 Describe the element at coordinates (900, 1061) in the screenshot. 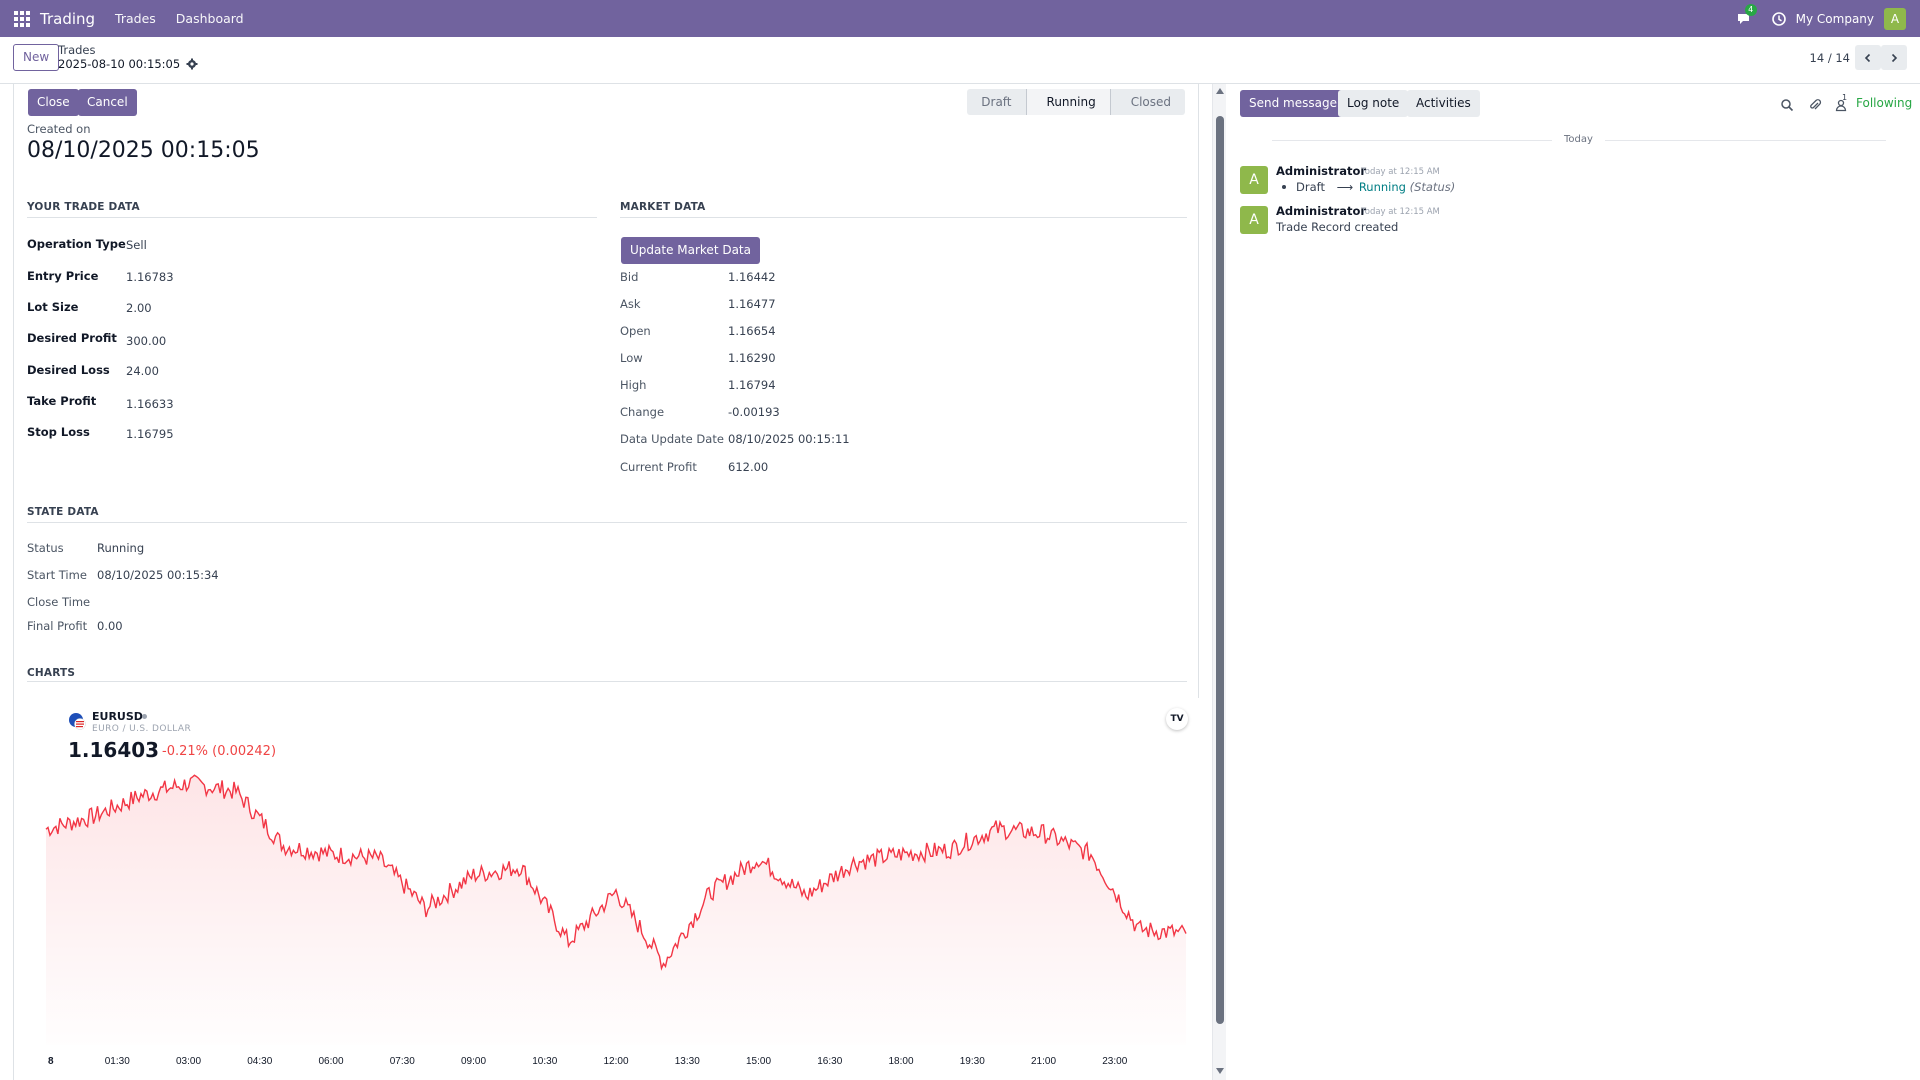

I see `x-tick-label: 18:00` at that location.